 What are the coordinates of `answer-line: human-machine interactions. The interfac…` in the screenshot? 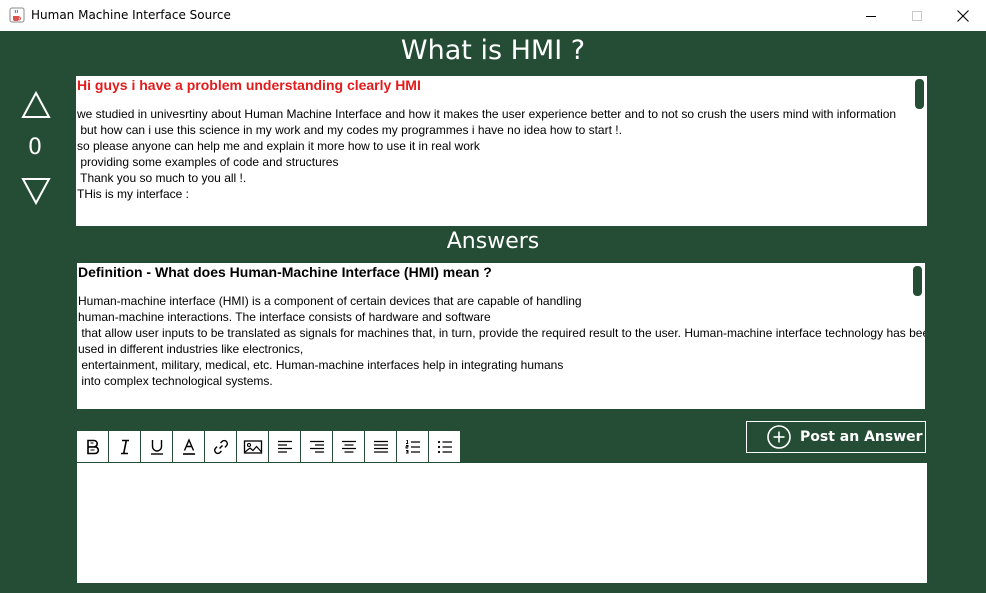 It's located at (284, 317).